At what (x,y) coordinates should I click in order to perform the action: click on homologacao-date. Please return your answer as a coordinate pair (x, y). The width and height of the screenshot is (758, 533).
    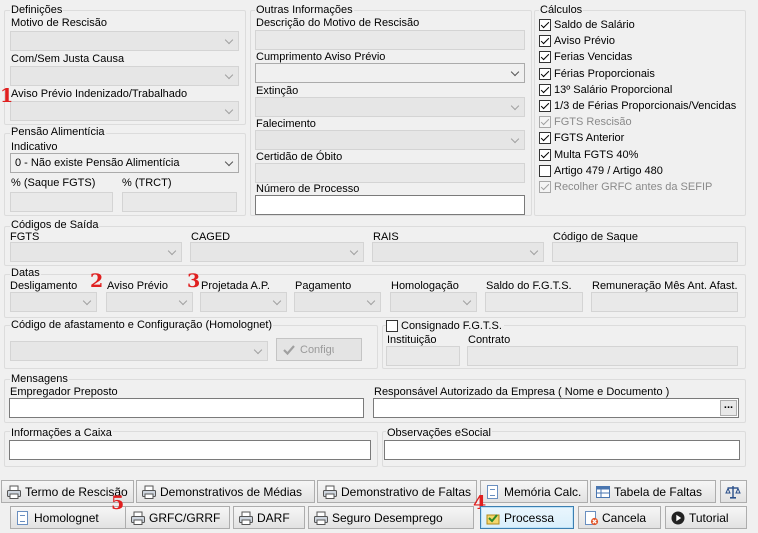
    Looking at the image, I should click on (433, 302).